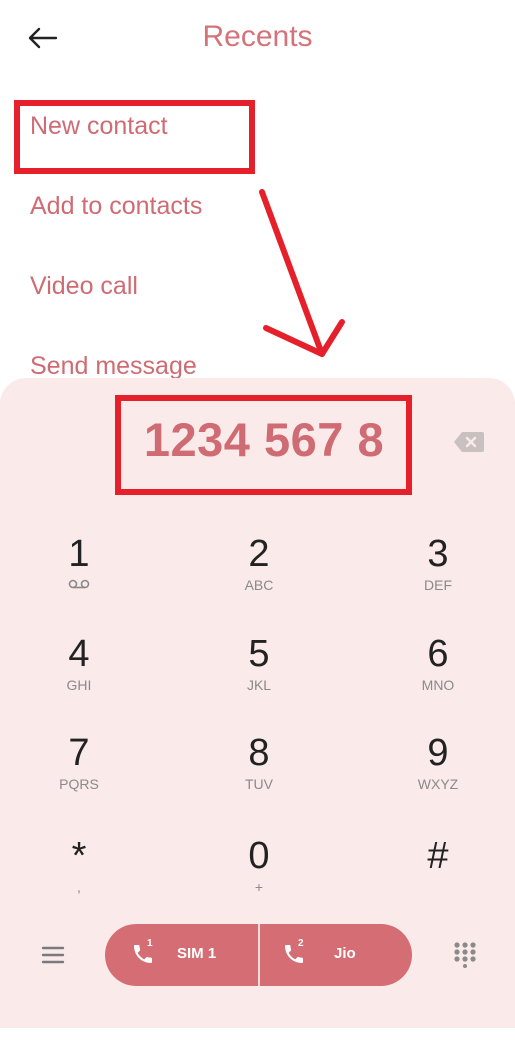  I want to click on backspace-icon, so click(469, 442).